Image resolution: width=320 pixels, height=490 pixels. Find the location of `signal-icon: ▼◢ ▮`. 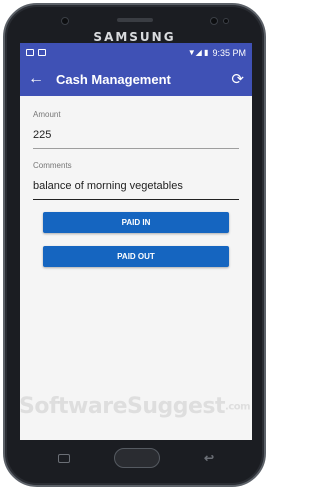

signal-icon: ▼◢ ▮ is located at coordinates (198, 52).